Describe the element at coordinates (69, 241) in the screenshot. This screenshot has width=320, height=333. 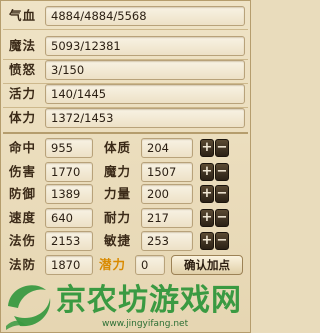
I see `magic-damage-value: 2153` at that location.